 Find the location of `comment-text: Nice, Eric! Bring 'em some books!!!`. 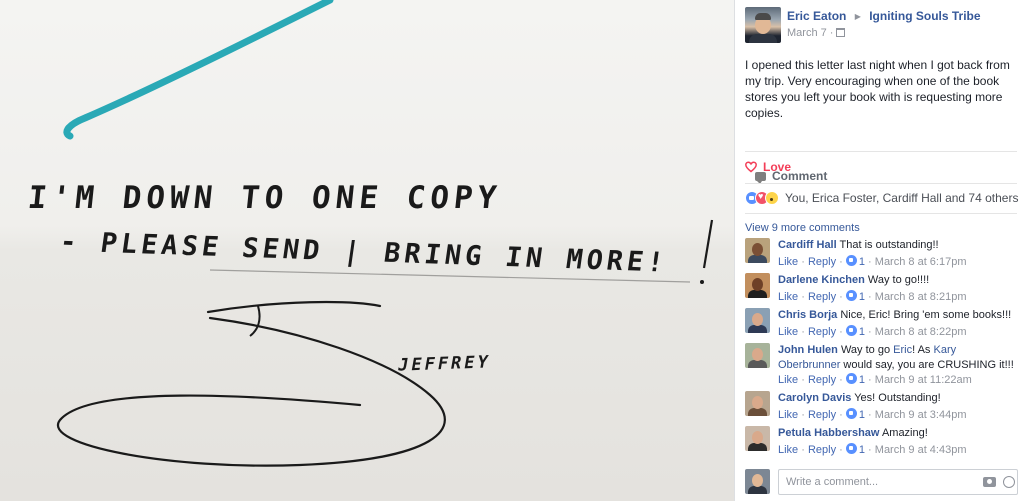

comment-text: Nice, Eric! Bring 'em some books!!! is located at coordinates (926, 315).